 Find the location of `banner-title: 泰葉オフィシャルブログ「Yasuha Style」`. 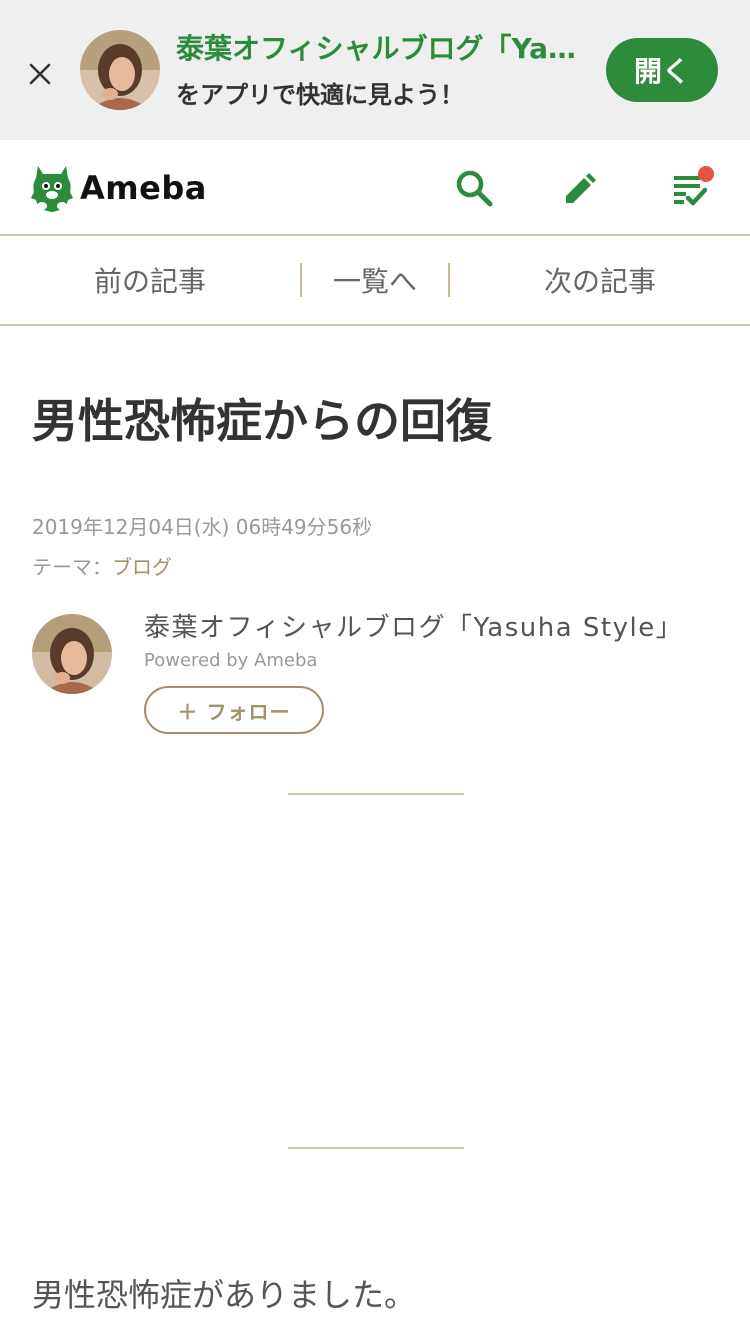

banner-title: 泰葉オフィシャルブログ「Yasuha Style」 is located at coordinates (384, 48).